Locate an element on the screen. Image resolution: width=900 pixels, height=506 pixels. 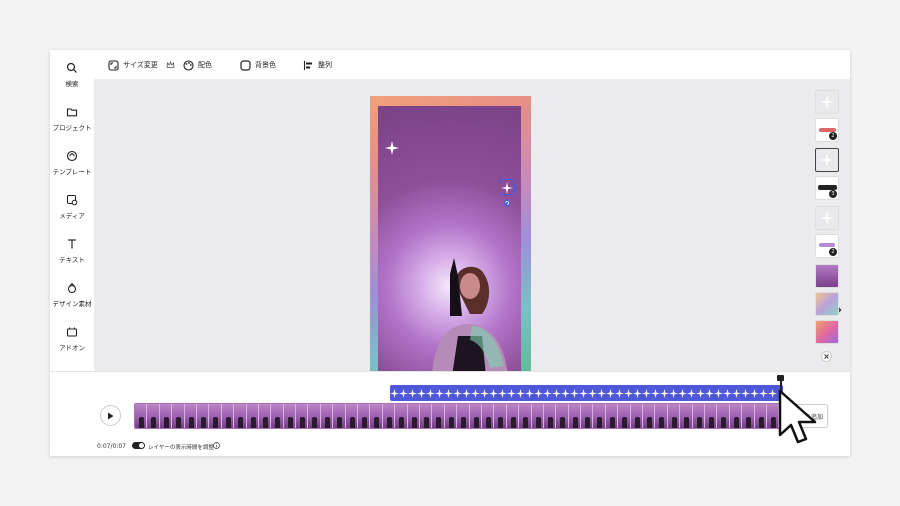
layer-thumbnail-selected is located at coordinates (827, 160).